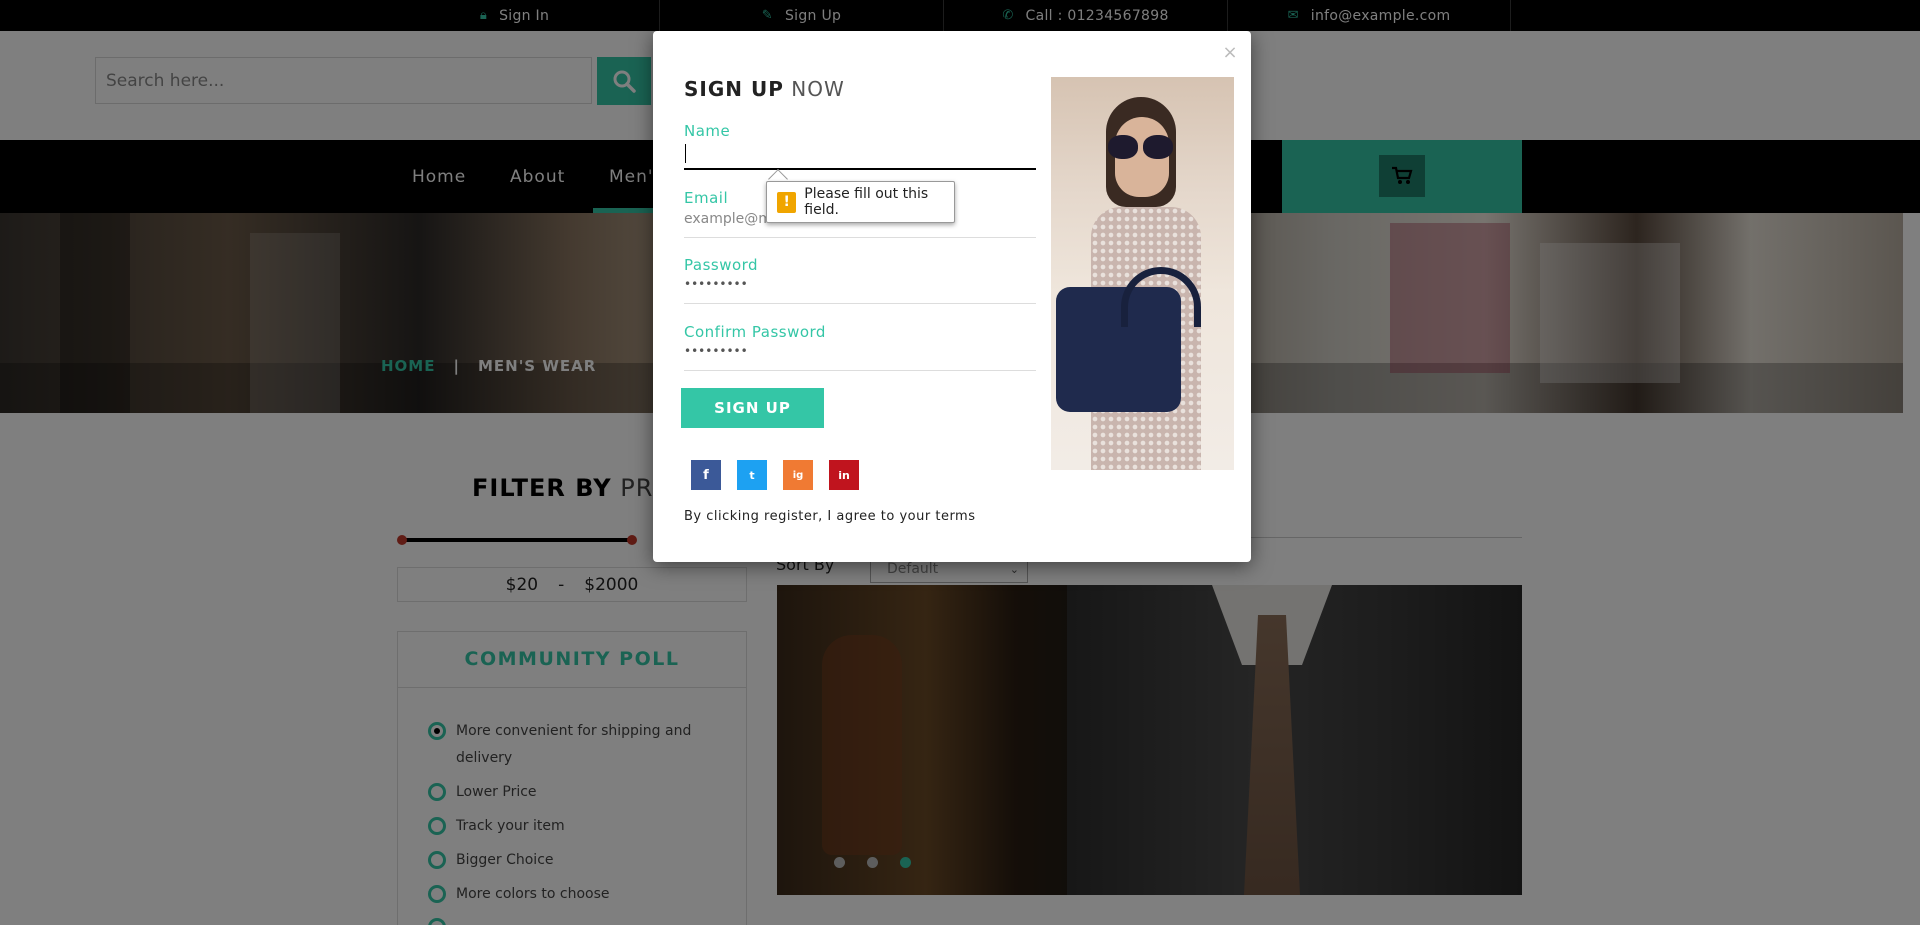 This screenshot has width=1920, height=925. What do you see at coordinates (860, 169) in the screenshot?
I see `name-field-underline` at bounding box center [860, 169].